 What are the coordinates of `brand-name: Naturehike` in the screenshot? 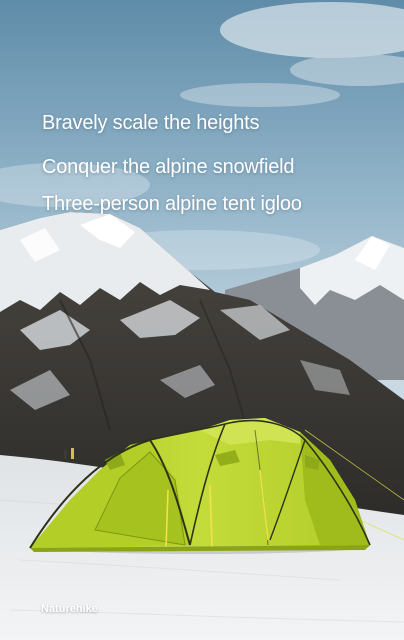 It's located at (69, 609).